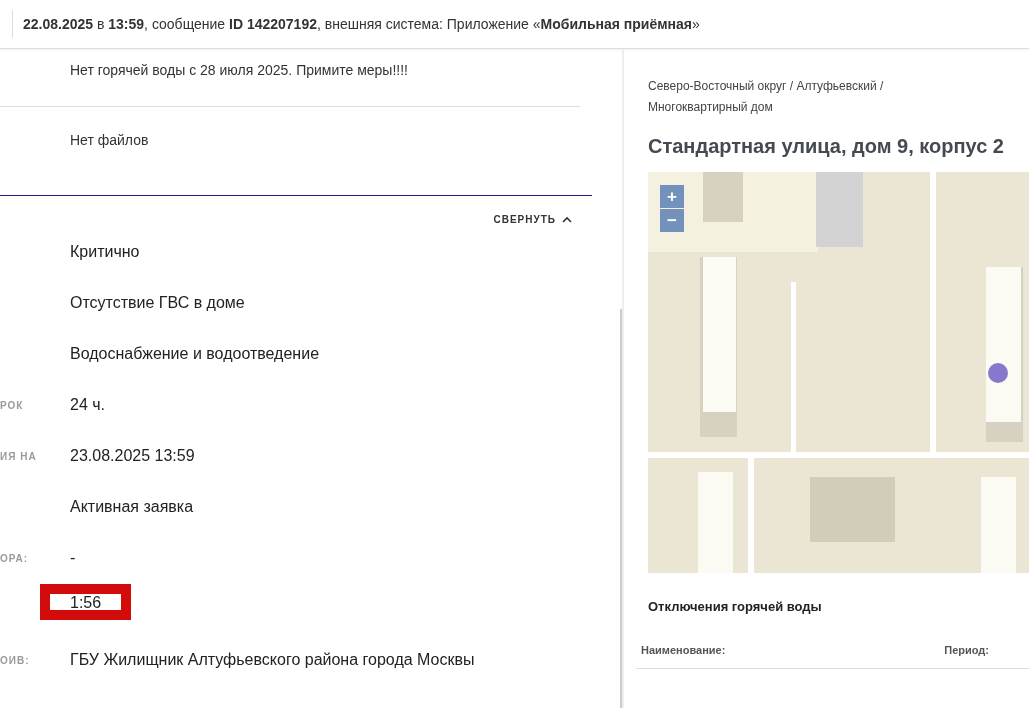 This screenshot has width=1029, height=708. Describe the element at coordinates (109, 140) in the screenshot. I see `files-text: Нет файлов` at that location.